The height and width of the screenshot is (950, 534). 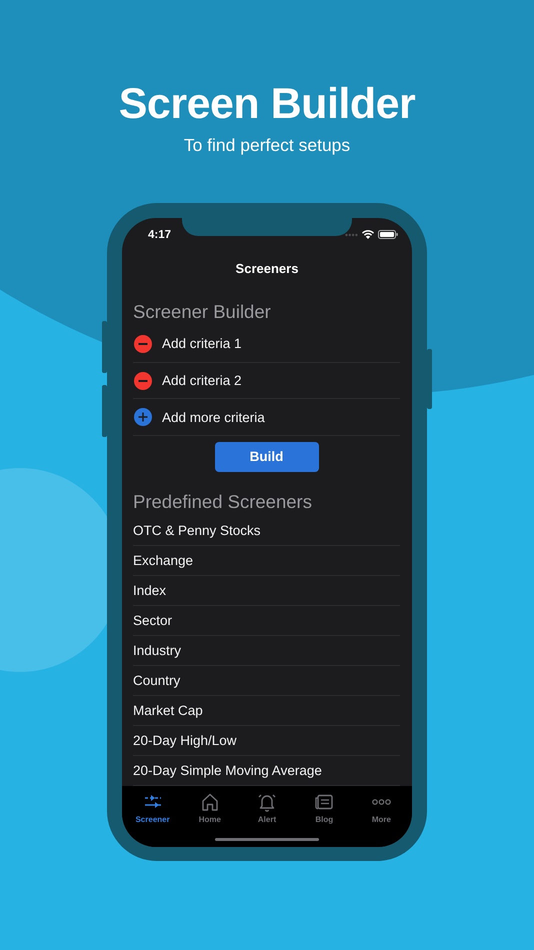 What do you see at coordinates (368, 234) in the screenshot?
I see `wifi-icon` at bounding box center [368, 234].